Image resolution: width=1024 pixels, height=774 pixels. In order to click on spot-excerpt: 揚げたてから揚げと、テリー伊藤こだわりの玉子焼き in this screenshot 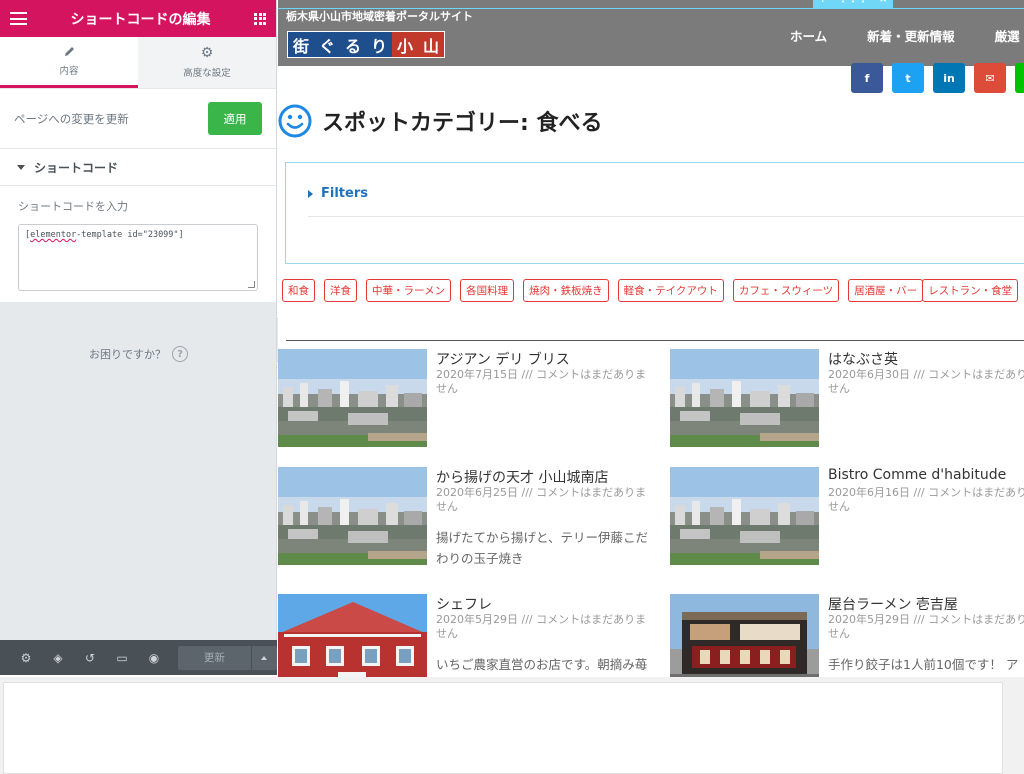, I will do `click(542, 548)`.